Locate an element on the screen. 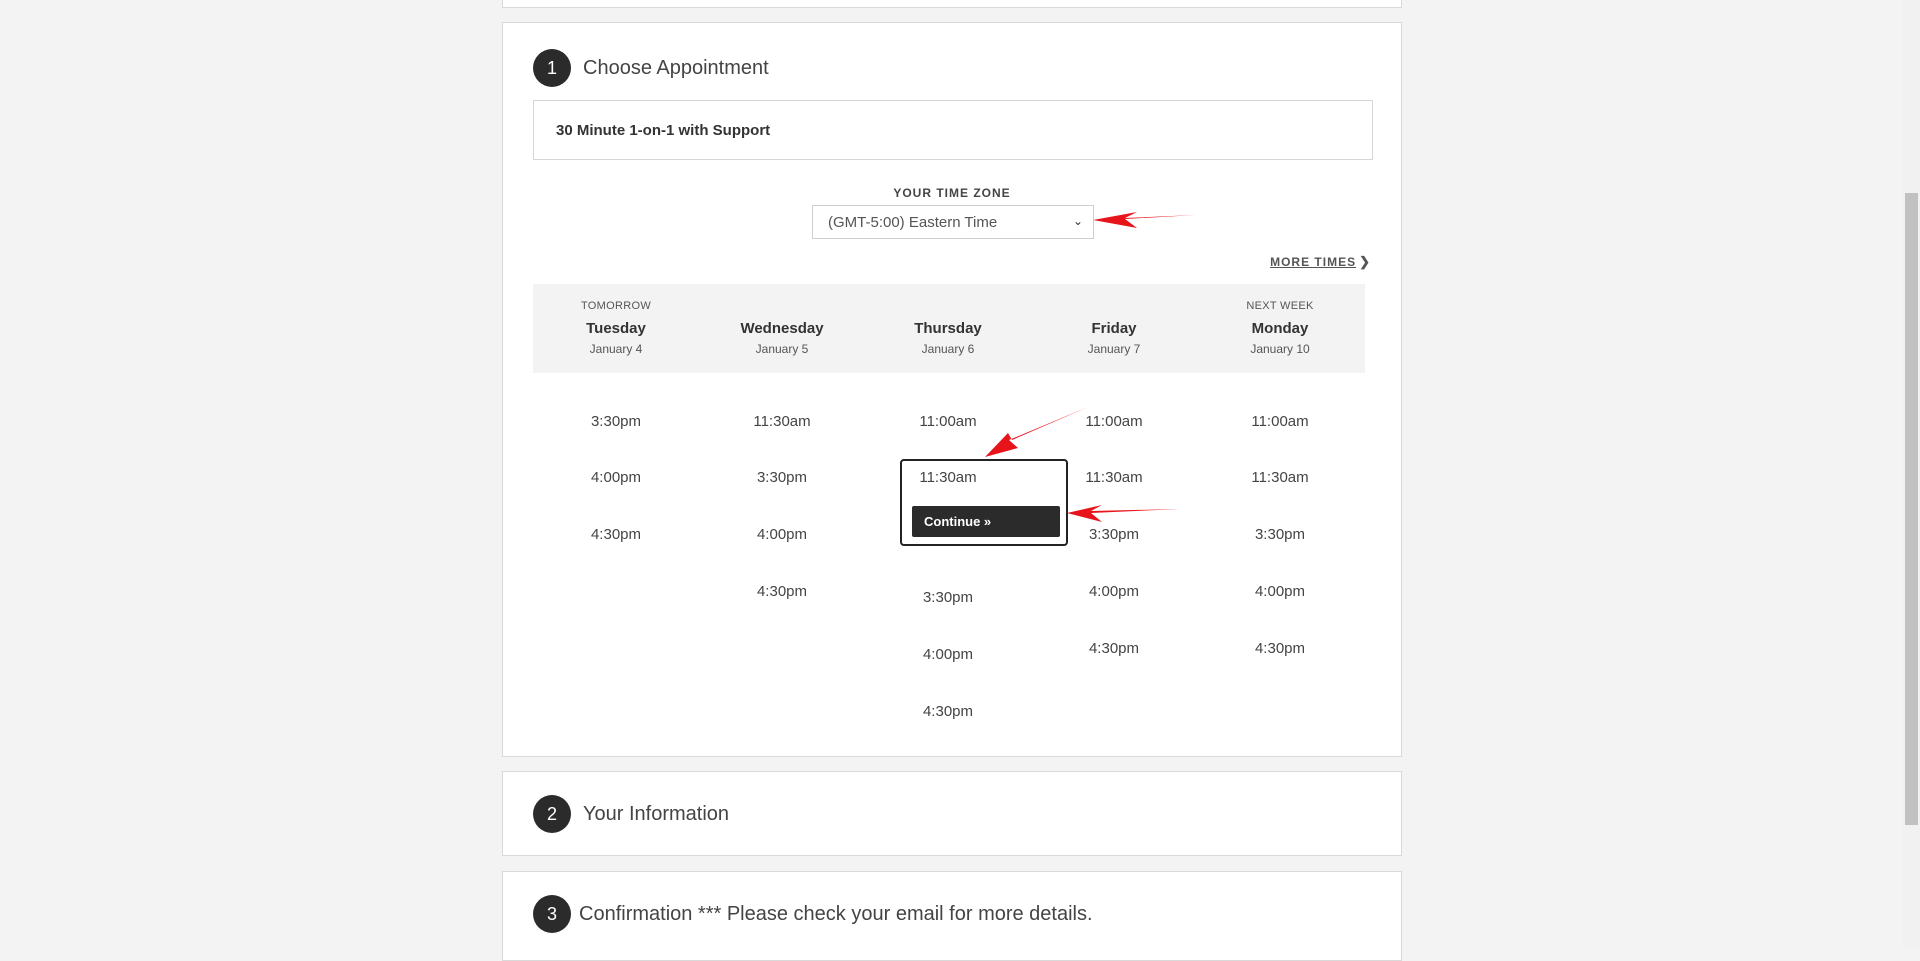 Image resolution: width=1920 pixels, height=961 pixels. more-times-link: MORE TIMES ❯ is located at coordinates (1320, 262).